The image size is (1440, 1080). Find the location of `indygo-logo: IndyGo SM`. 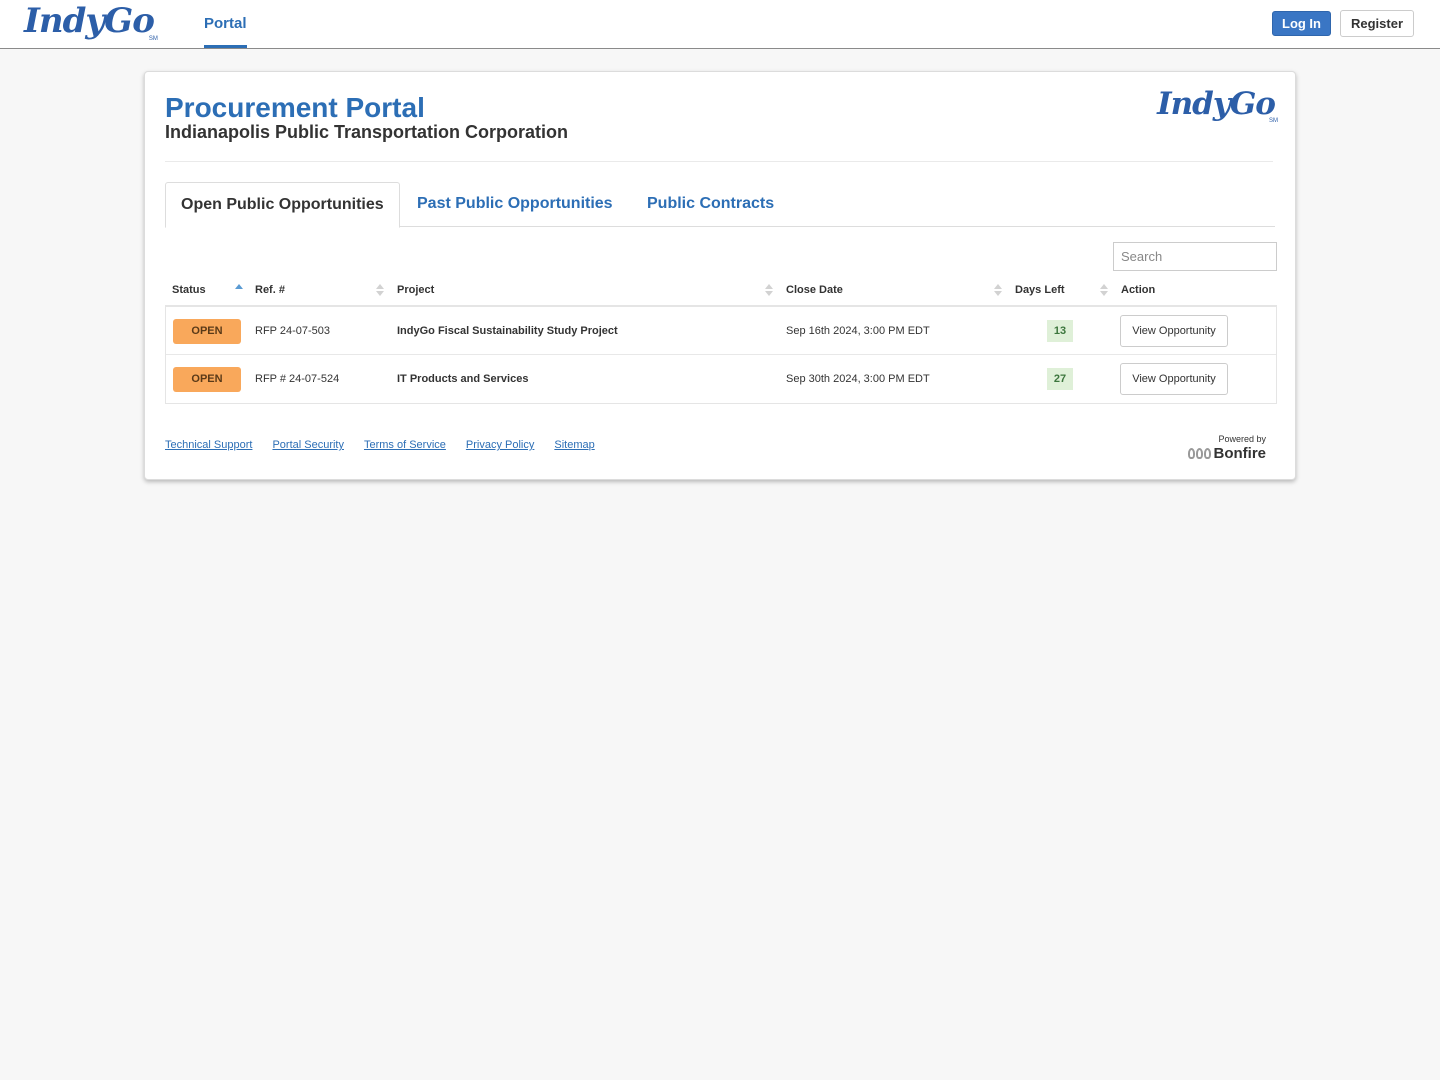

indygo-logo: IndyGo SM is located at coordinates (91, 21).